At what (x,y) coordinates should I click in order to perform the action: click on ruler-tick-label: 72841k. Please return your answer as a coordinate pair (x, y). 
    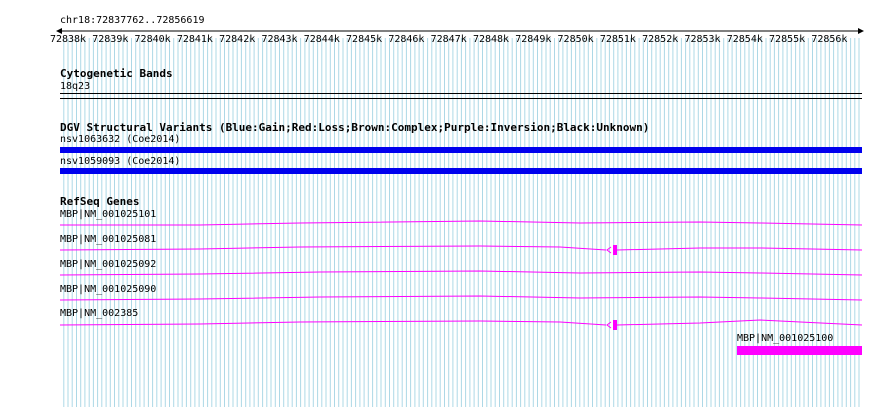
    Looking at the image, I should click on (194, 39).